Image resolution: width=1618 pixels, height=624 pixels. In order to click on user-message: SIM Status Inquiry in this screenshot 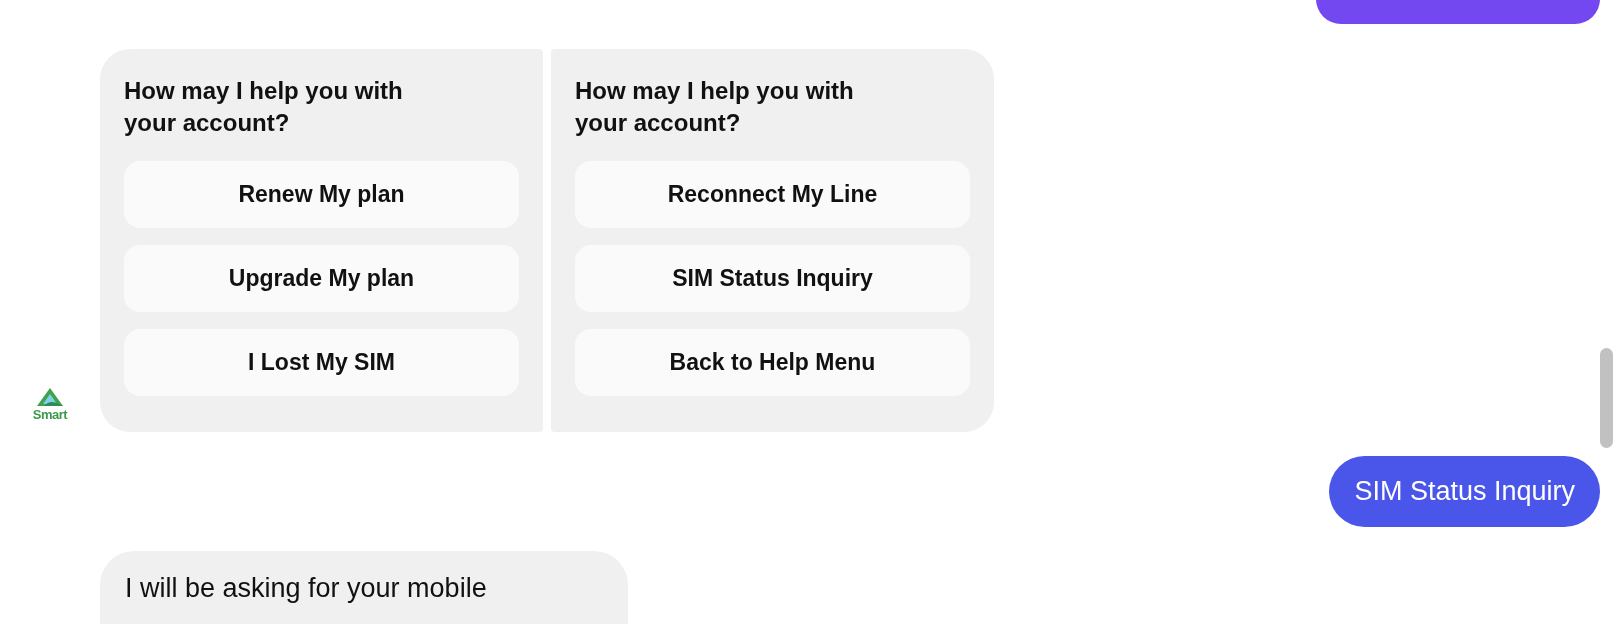, I will do `click(1464, 491)`.